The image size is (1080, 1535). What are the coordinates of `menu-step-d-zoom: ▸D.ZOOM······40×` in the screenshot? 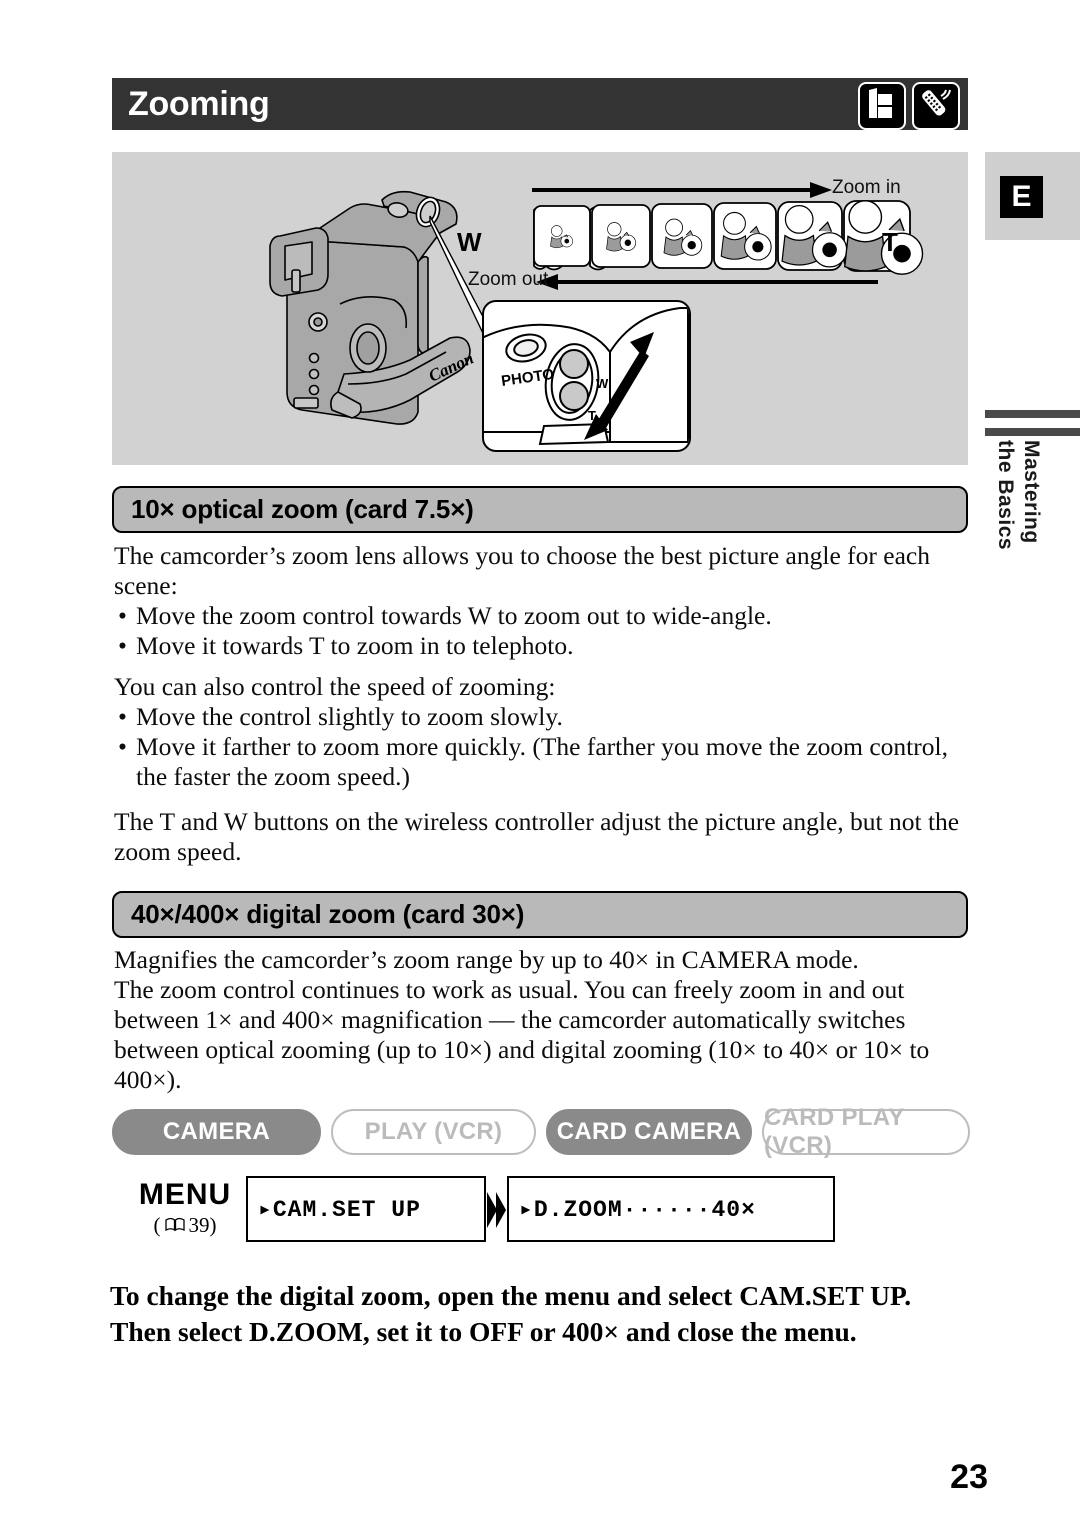 It's located at (671, 1209).